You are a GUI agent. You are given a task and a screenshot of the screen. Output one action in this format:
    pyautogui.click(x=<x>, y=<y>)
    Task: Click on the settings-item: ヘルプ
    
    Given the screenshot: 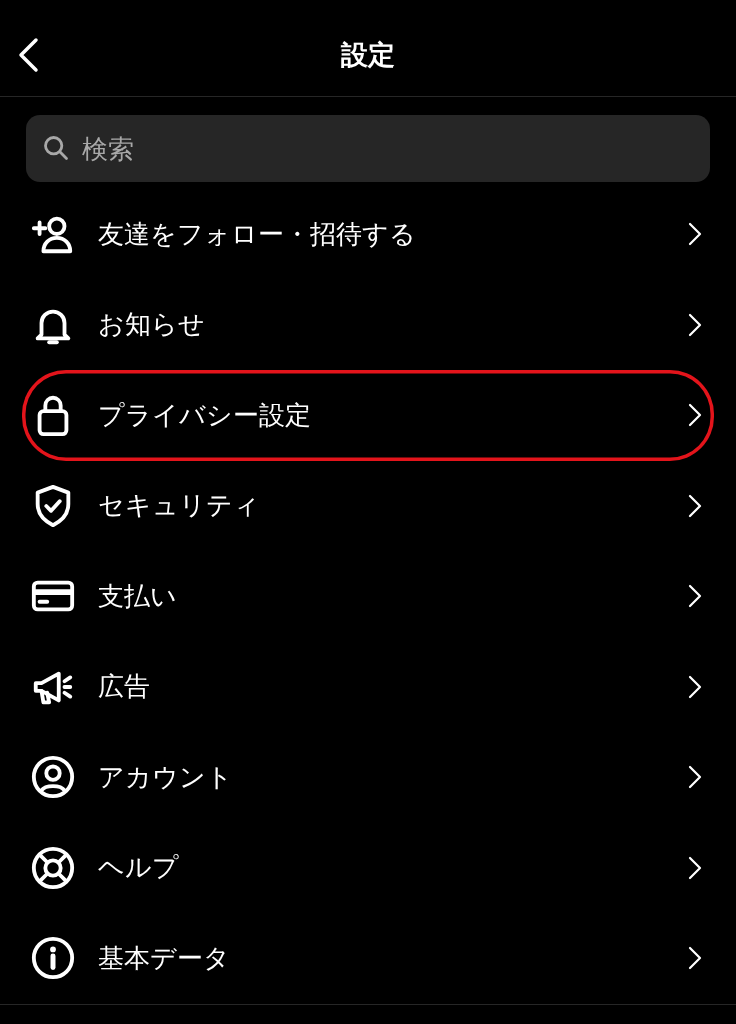 What is the action you would take?
    pyautogui.click(x=368, y=867)
    